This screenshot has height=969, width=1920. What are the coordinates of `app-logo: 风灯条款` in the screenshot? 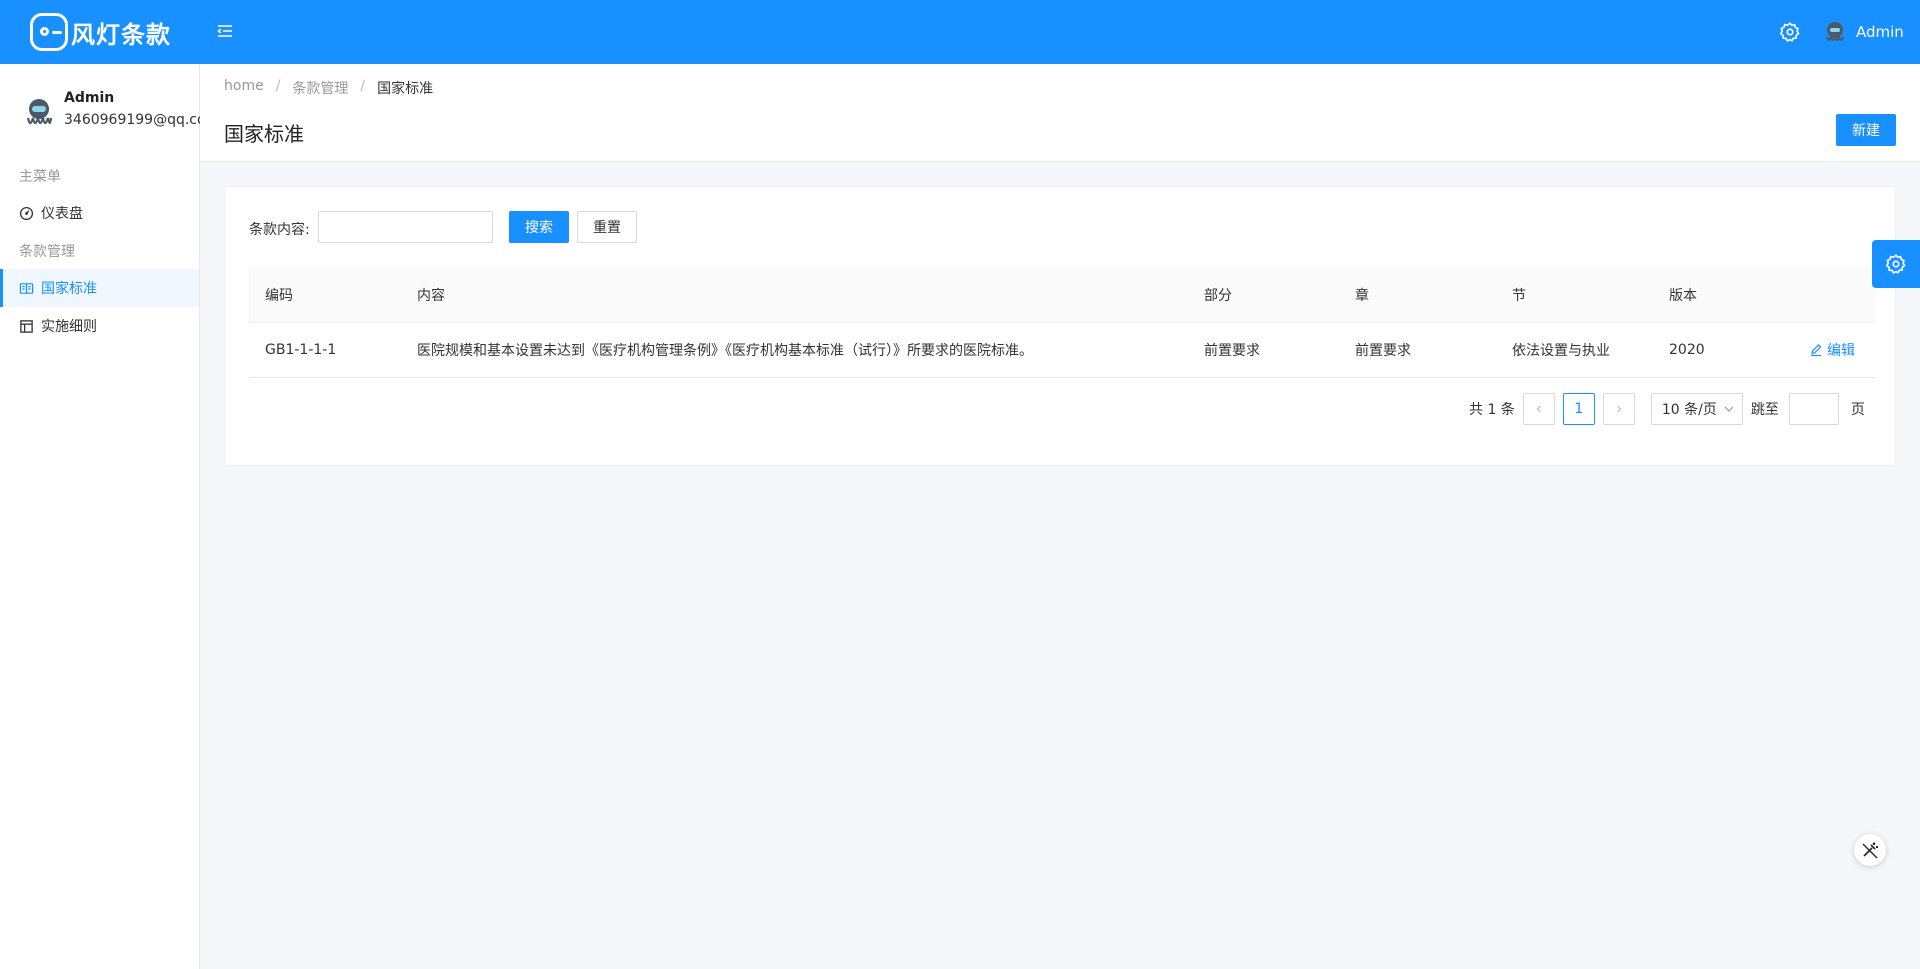 It's located at (100, 32).